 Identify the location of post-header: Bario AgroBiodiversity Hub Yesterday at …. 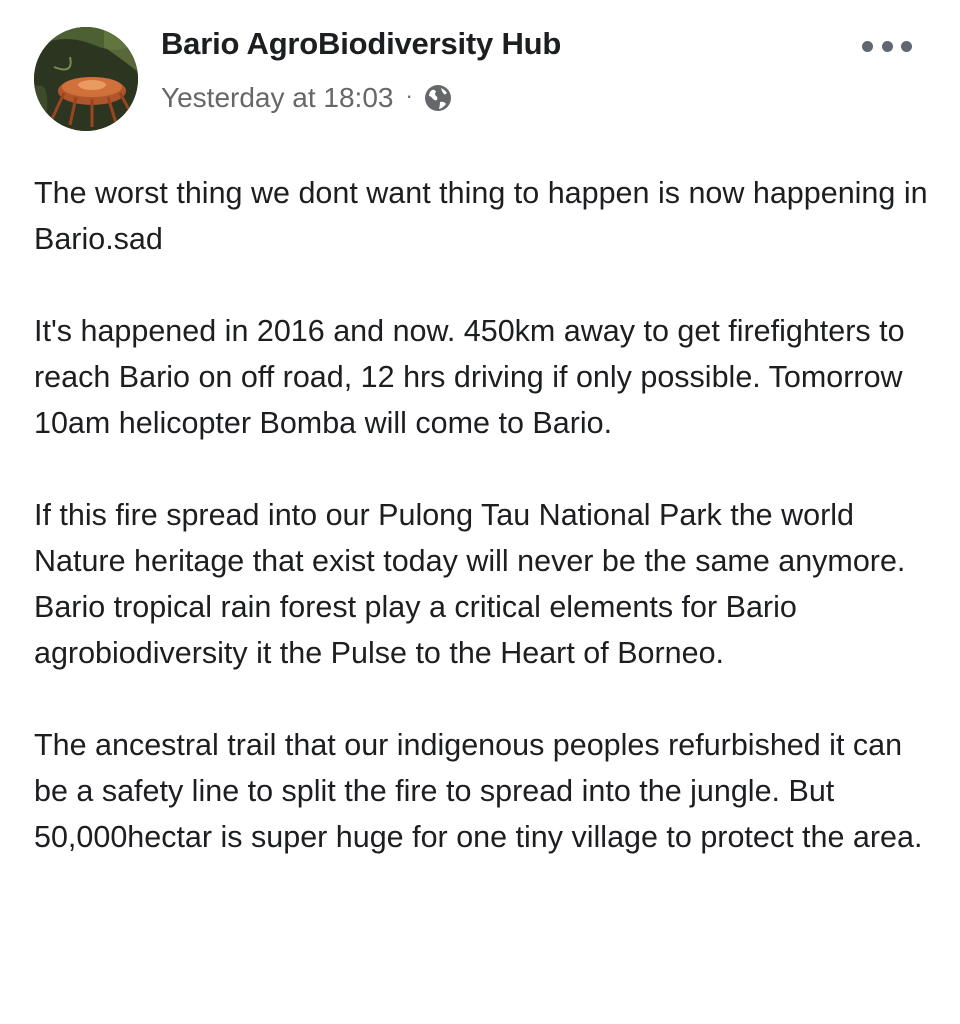
(480, 75).